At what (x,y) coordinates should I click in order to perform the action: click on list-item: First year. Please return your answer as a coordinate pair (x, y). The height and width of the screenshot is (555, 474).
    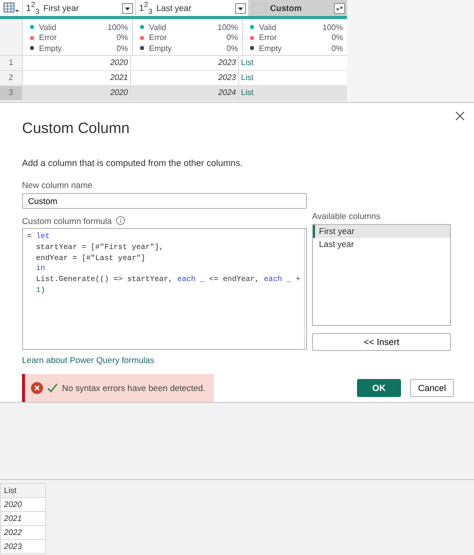
    Looking at the image, I should click on (381, 231).